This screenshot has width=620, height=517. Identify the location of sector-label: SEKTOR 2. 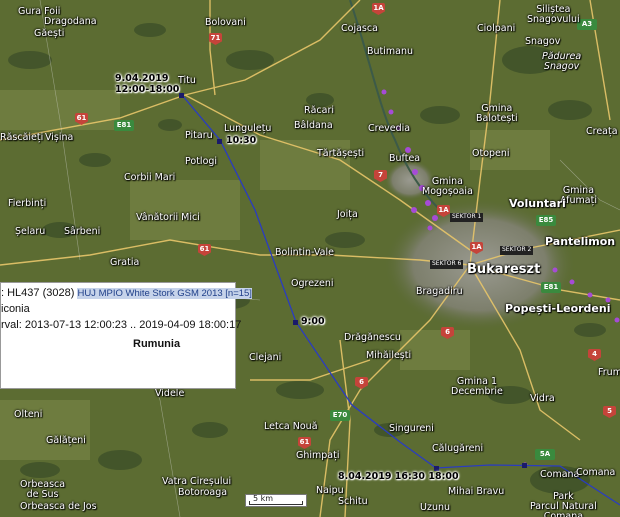
(517, 250).